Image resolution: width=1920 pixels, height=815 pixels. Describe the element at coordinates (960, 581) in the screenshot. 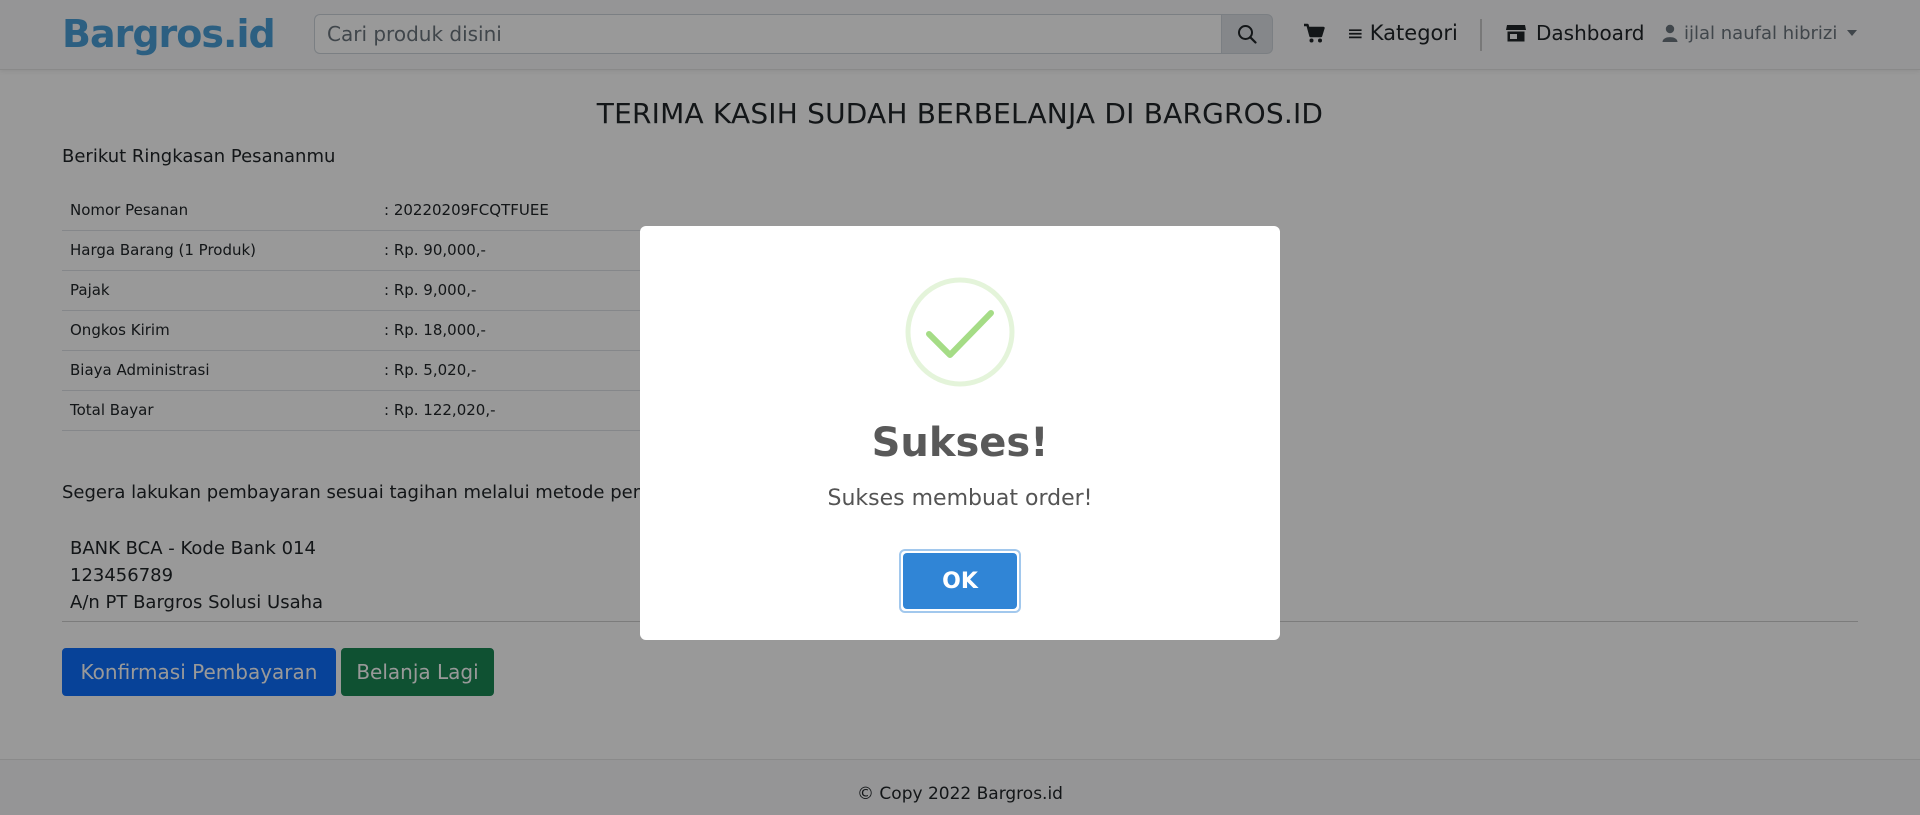

I see `ok-button: OK` at that location.